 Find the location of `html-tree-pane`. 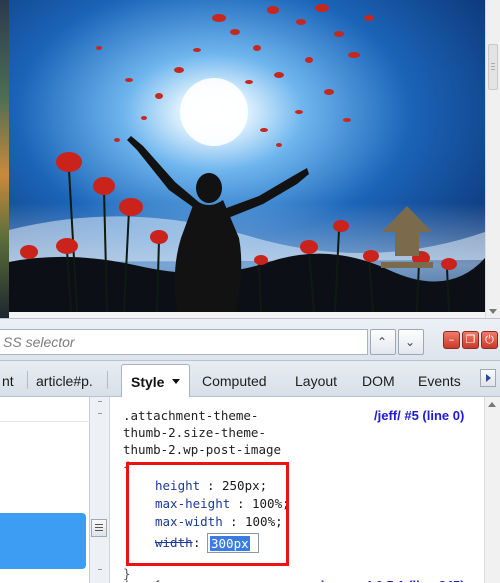

html-tree-pane is located at coordinates (45, 490).